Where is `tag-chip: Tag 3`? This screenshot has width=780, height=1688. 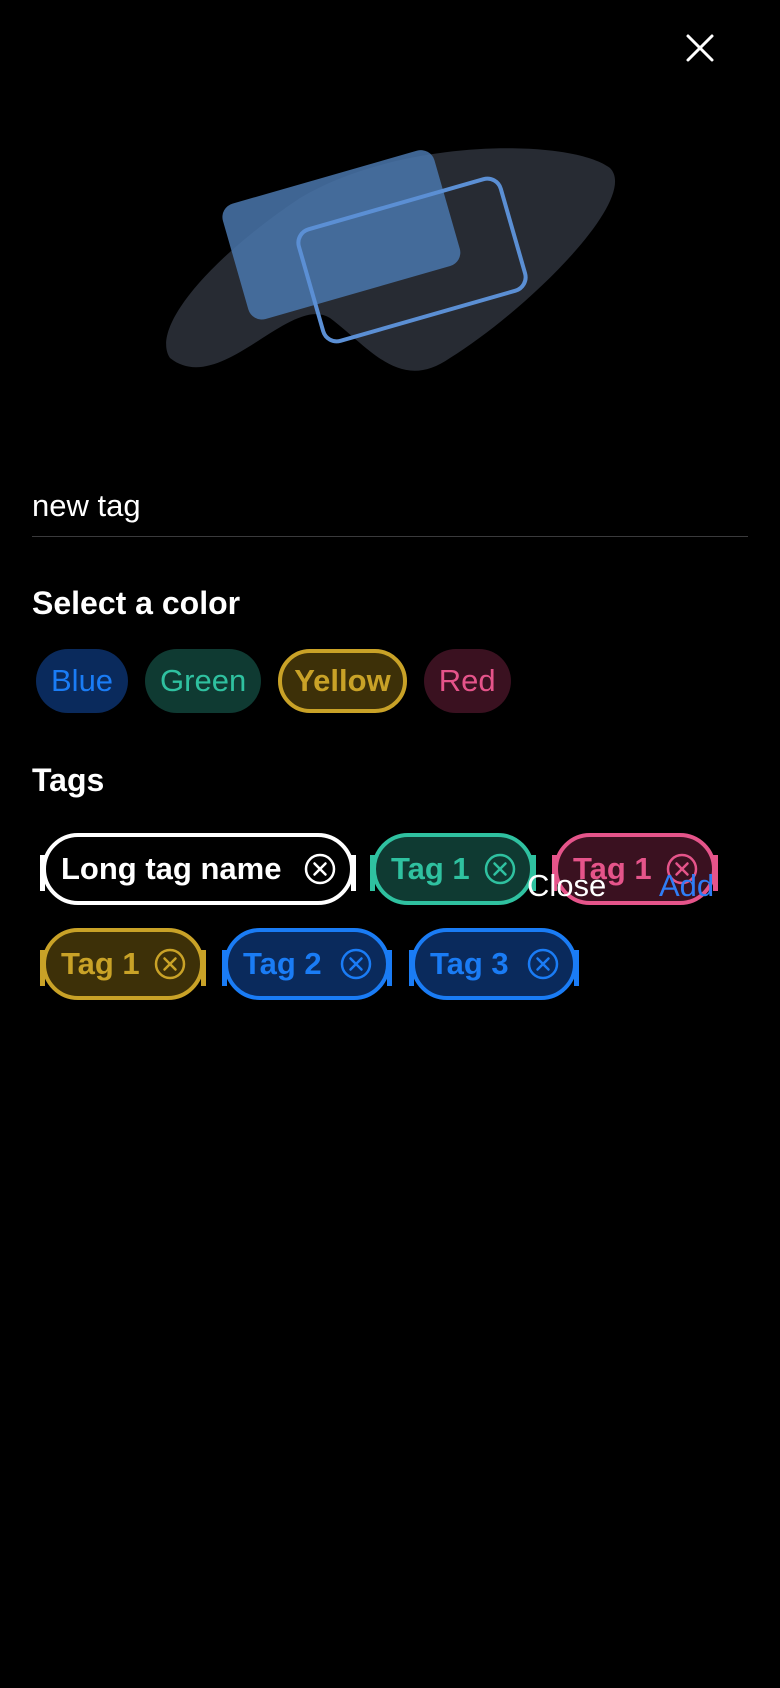
tag-chip: Tag 3 is located at coordinates (494, 964).